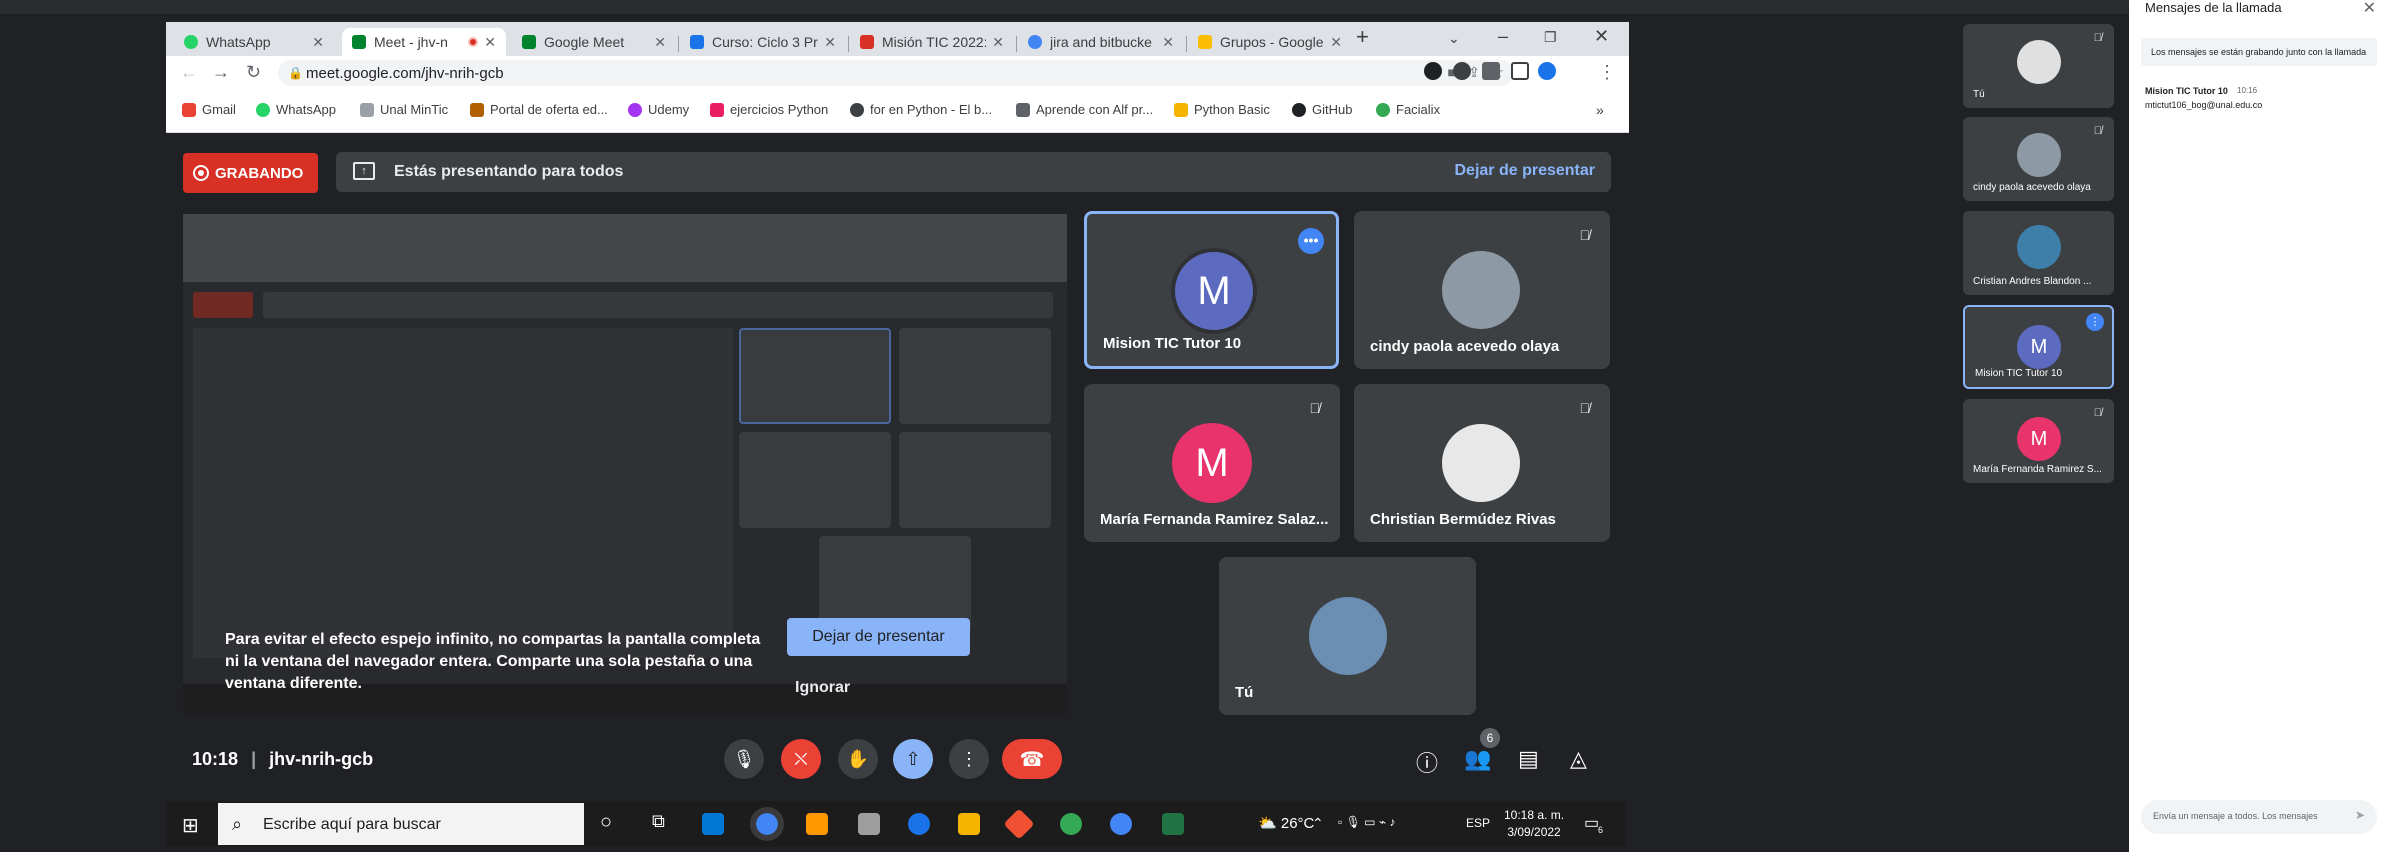 This screenshot has width=2390, height=852. Describe the element at coordinates (1101, 42) in the screenshot. I see `tab-jira: jira and bitbucke ✕` at that location.